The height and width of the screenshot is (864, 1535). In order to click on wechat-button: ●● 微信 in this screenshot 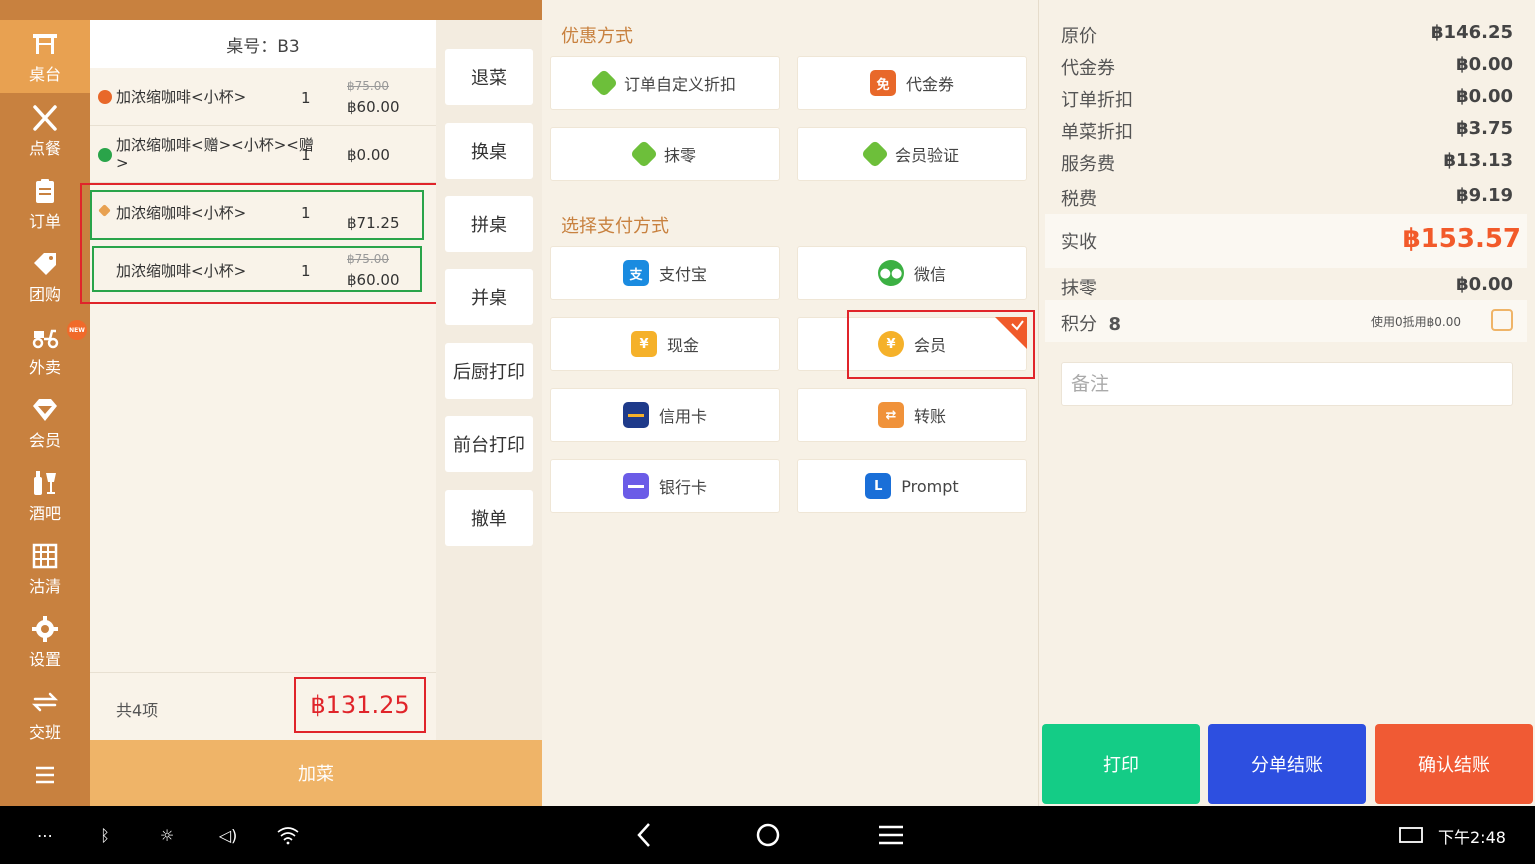, I will do `click(912, 273)`.